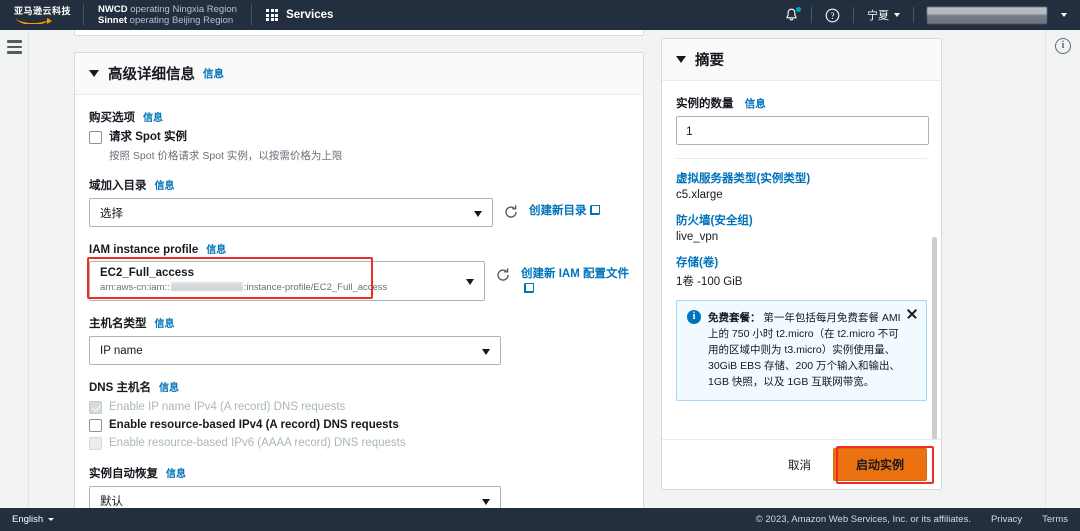 The width and height of the screenshot is (1080, 531). What do you see at coordinates (95, 425) in the screenshot?
I see `dns-resource-ipv4-checkbox` at bounding box center [95, 425].